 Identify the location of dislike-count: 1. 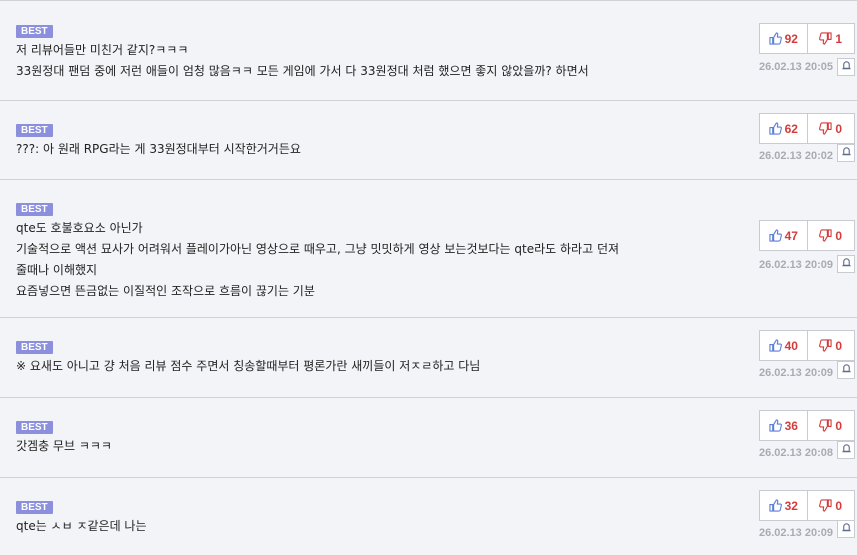
(839, 38).